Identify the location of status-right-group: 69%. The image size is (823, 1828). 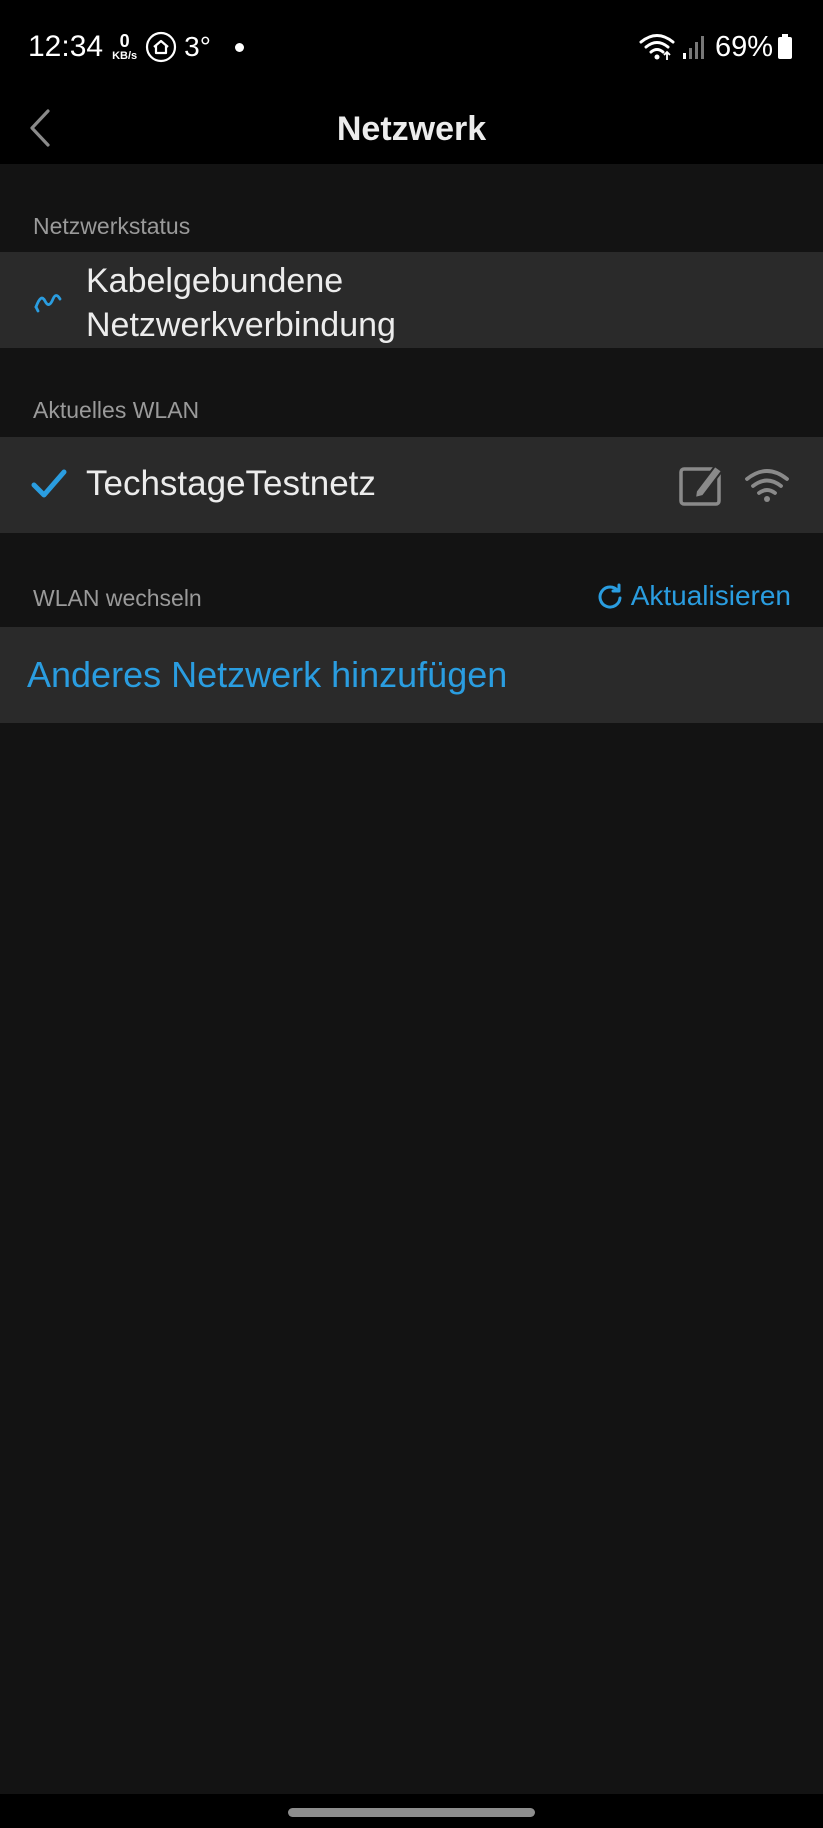
(716, 47).